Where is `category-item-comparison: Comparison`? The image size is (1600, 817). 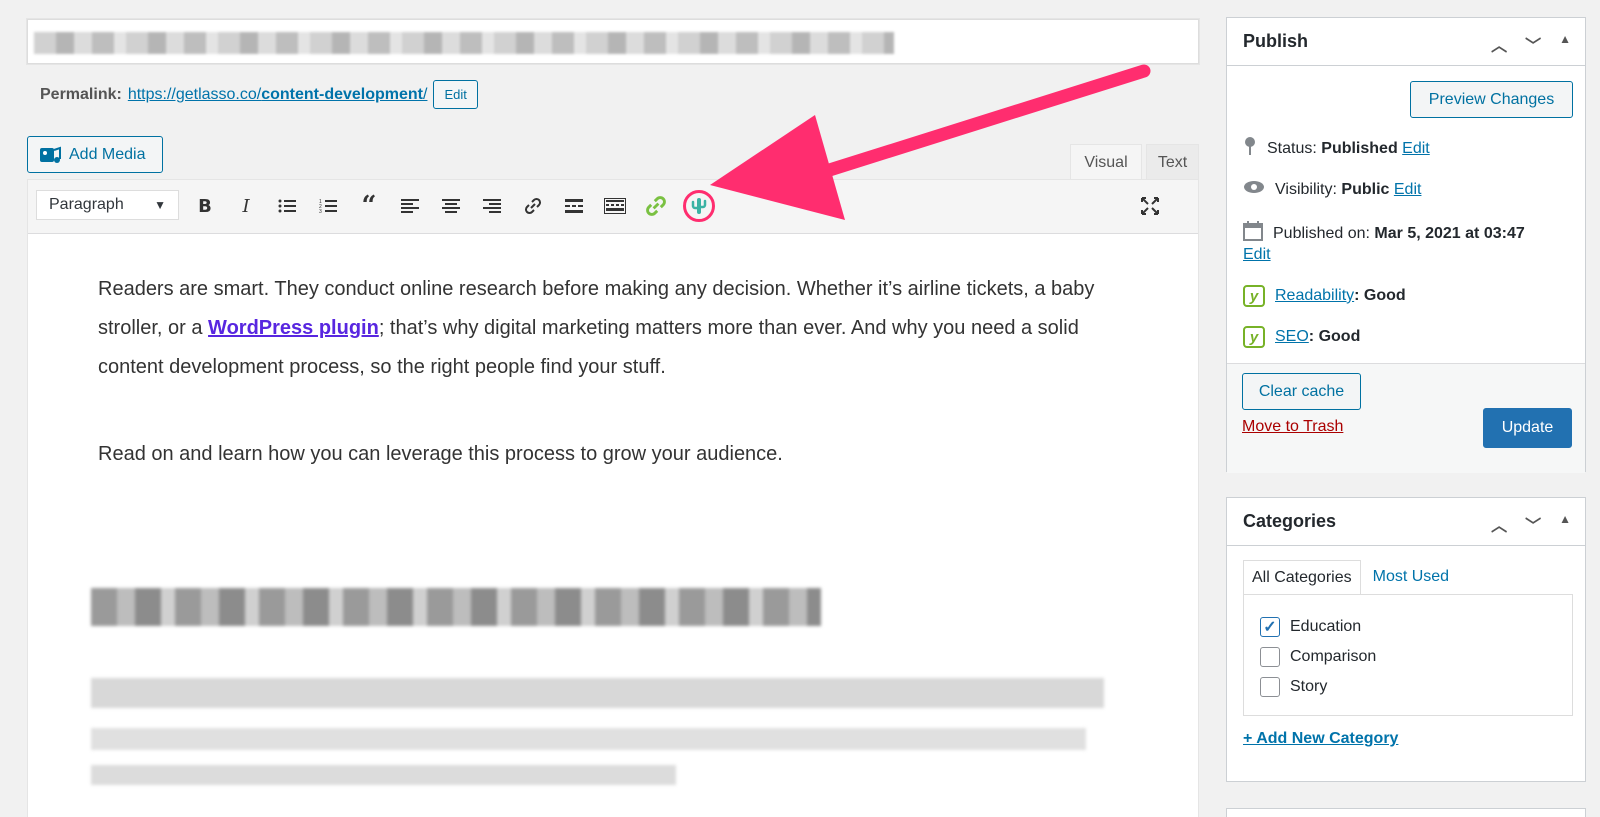
category-item-comparison: Comparison is located at coordinates (1318, 657).